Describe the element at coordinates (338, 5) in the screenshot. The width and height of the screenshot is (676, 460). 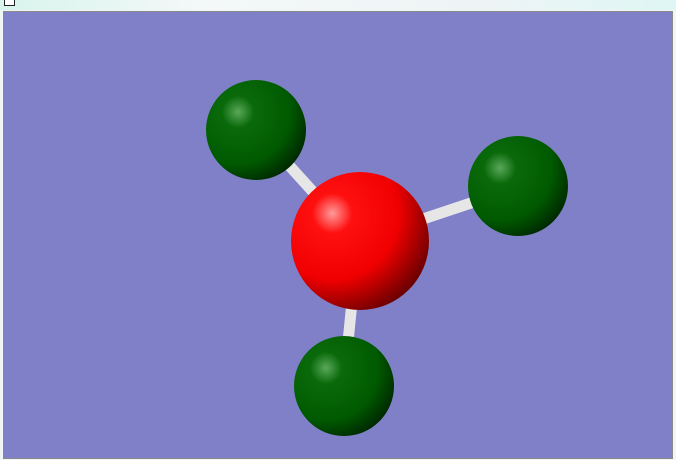
I see `window-titlebar` at that location.